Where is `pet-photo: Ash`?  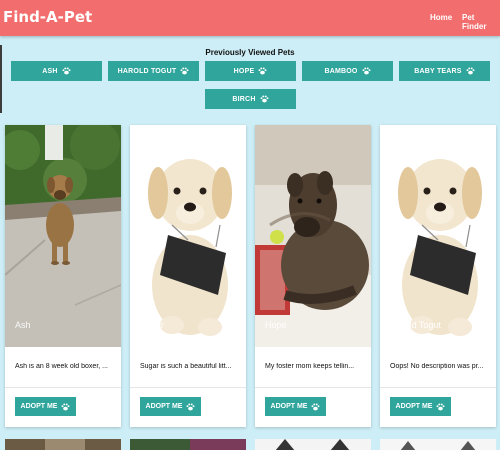
pet-photo: Ash is located at coordinates (63, 236).